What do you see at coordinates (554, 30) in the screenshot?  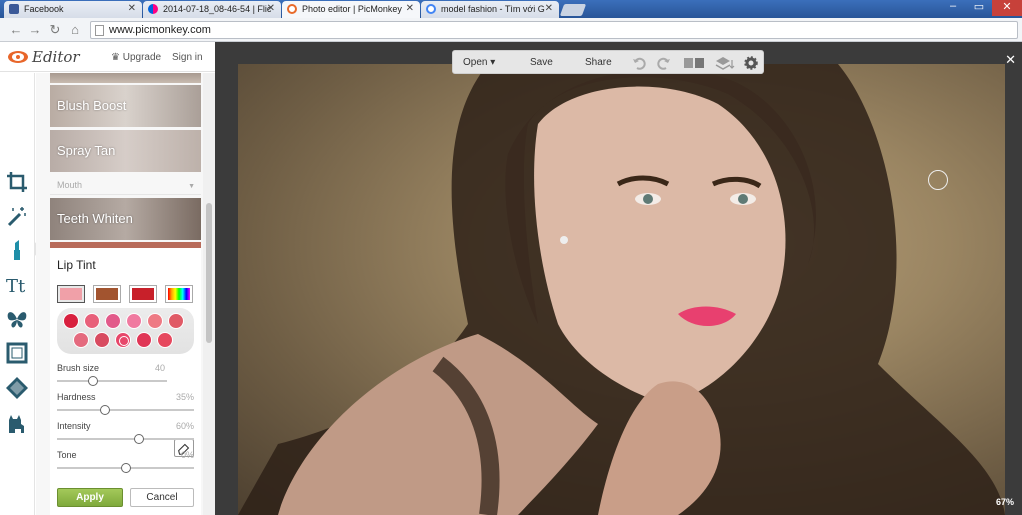 I see `address-bar: www.picmonkey.com` at bounding box center [554, 30].